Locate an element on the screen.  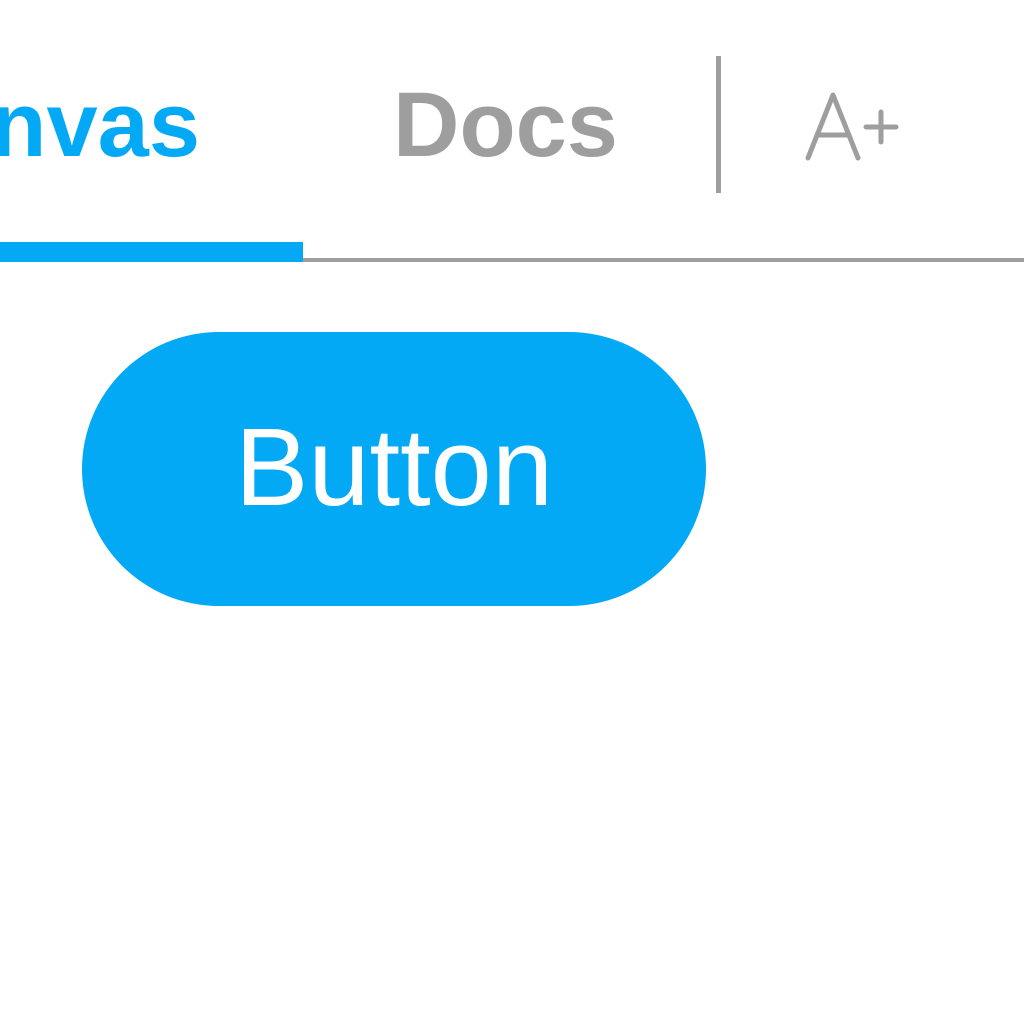
font-size-increase-button is located at coordinates (852, 130).